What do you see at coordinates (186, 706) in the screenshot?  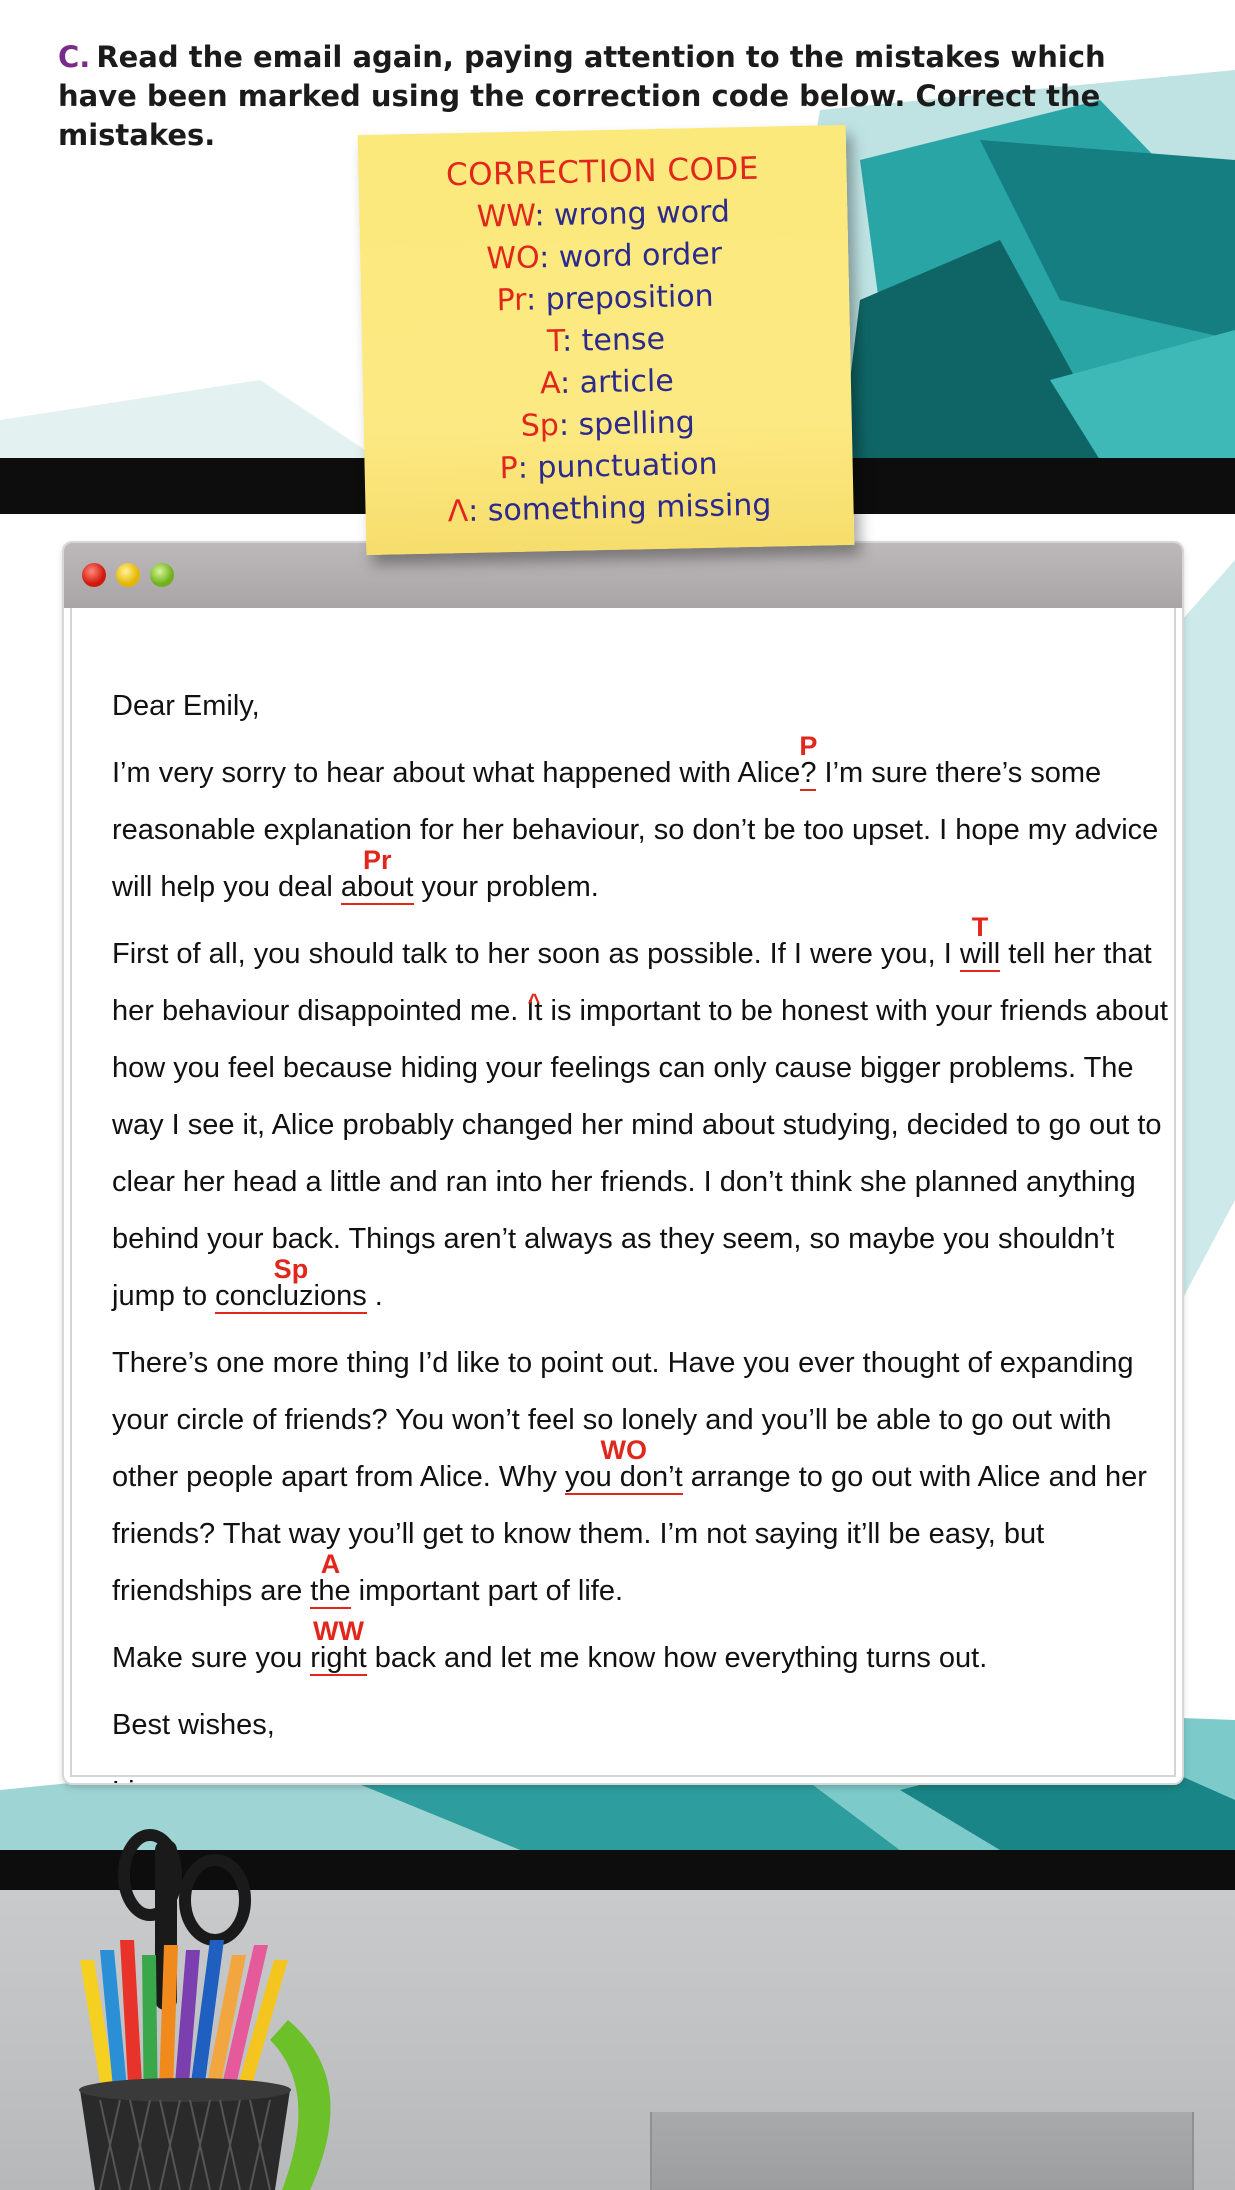 I see `email-greeting: Dear Emily,` at bounding box center [186, 706].